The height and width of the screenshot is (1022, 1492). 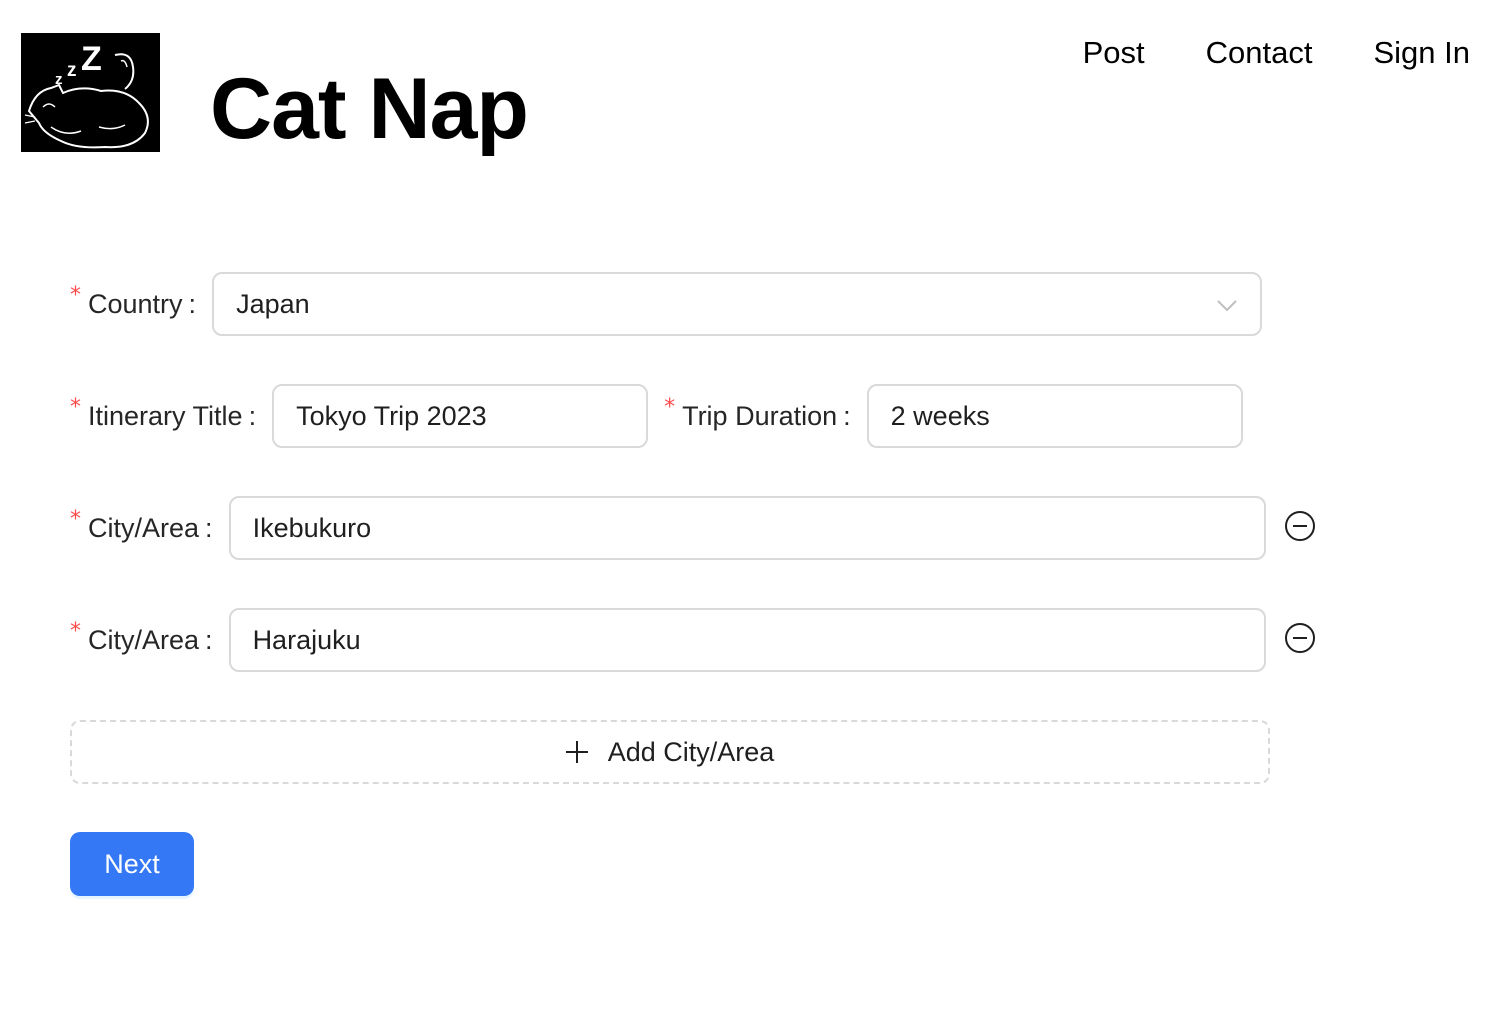 I want to click on country-label: * Country :, so click(x=133, y=300).